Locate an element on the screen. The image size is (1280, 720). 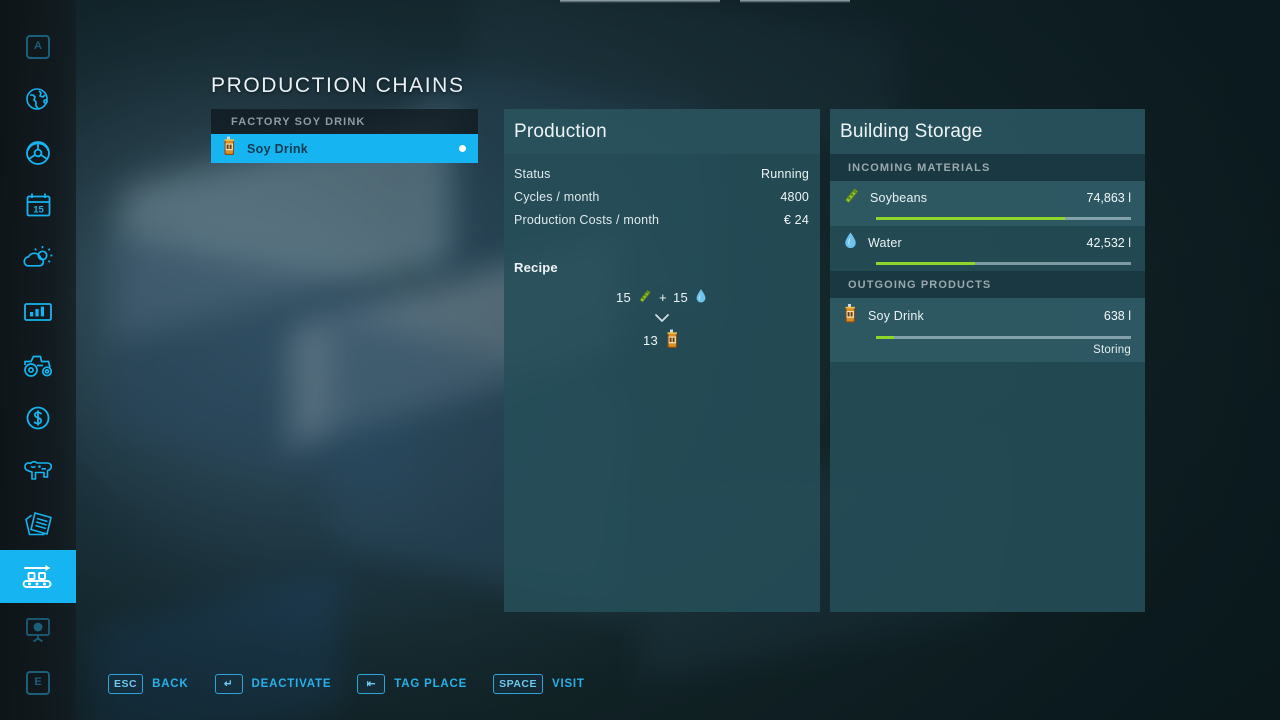
stat-label: Status is located at coordinates (532, 174).